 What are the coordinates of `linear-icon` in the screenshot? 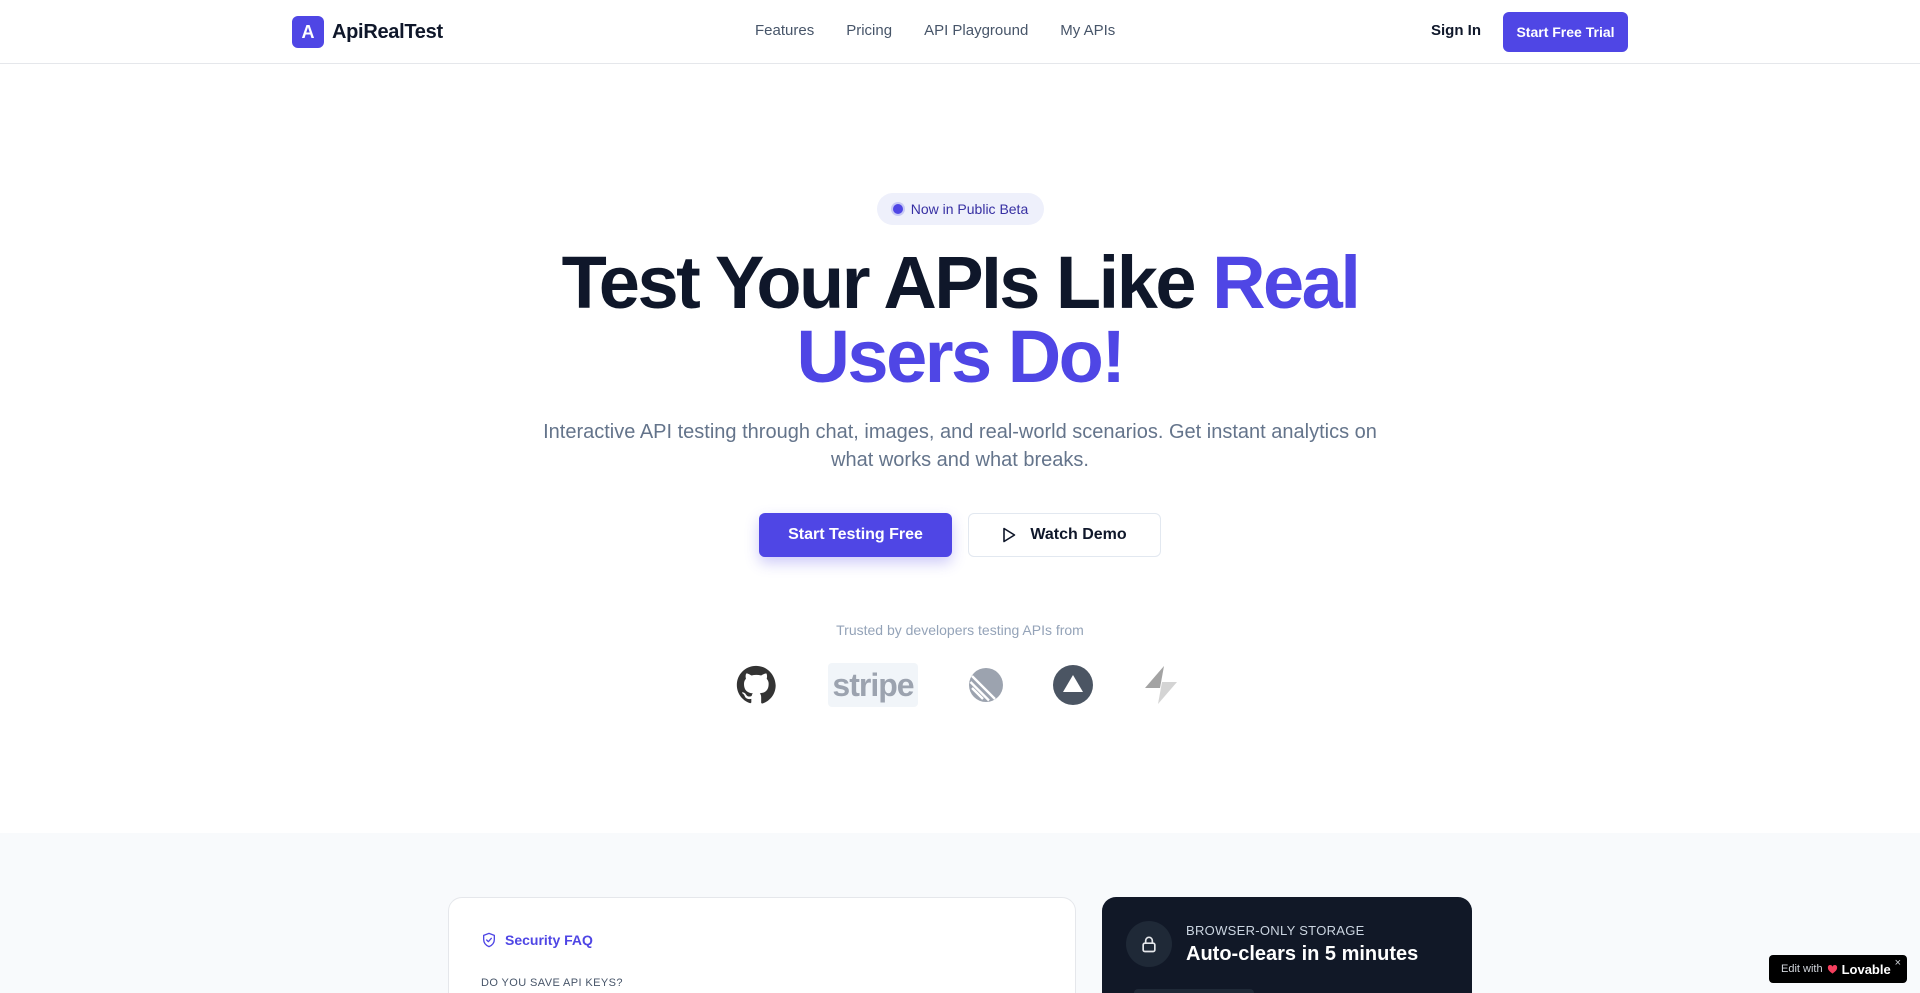 It's located at (986, 685).